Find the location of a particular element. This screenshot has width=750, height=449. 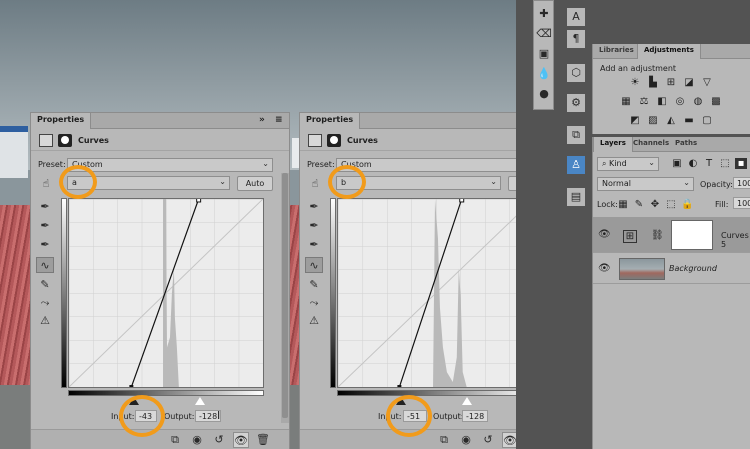

auto-button: Auto is located at coordinates (255, 183).